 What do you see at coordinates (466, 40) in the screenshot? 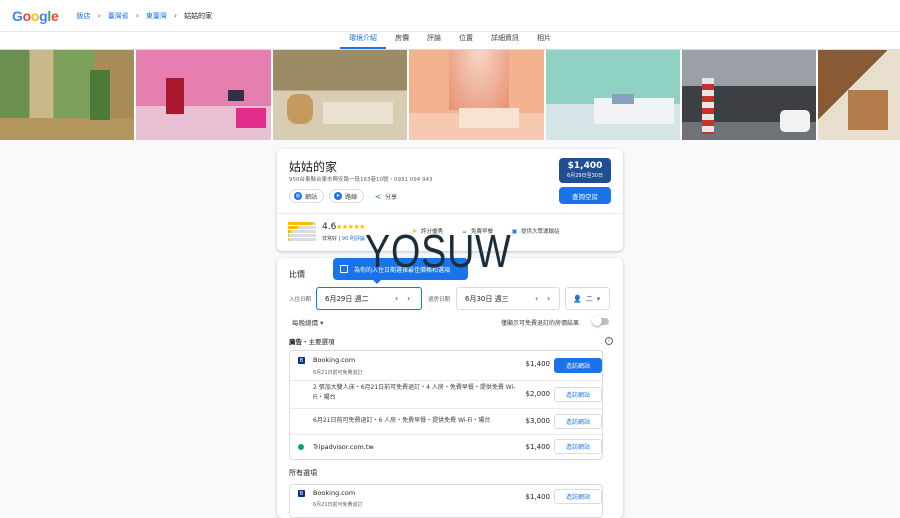
I see `tab-location: 位置` at bounding box center [466, 40].